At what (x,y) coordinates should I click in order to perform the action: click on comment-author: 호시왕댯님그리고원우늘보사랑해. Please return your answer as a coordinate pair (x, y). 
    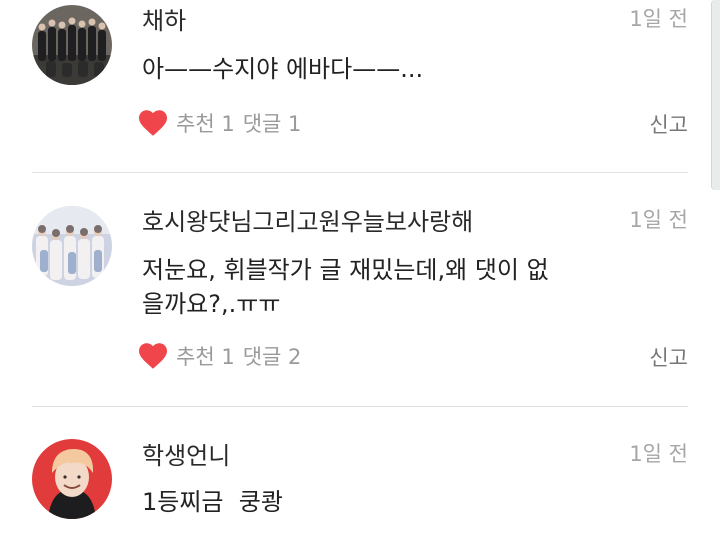
    Looking at the image, I should click on (307, 222).